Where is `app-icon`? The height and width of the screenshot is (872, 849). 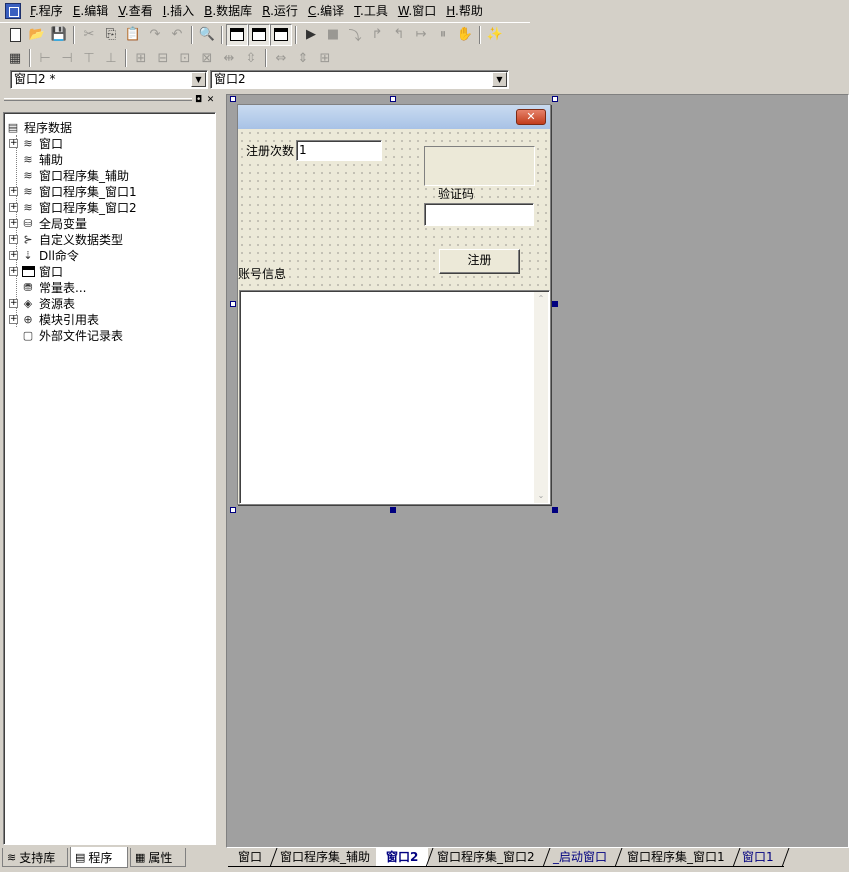 app-icon is located at coordinates (13, 11).